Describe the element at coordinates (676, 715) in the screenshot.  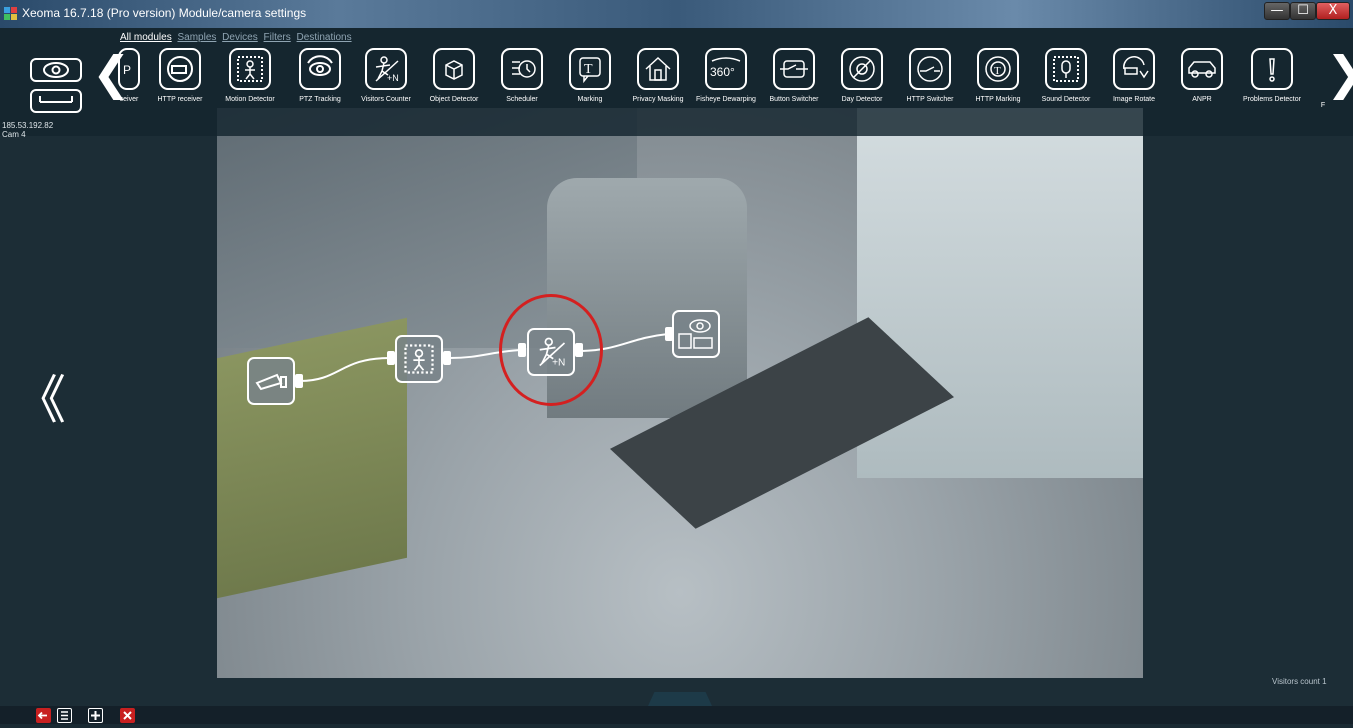
I see `bottom-toolbar` at that location.